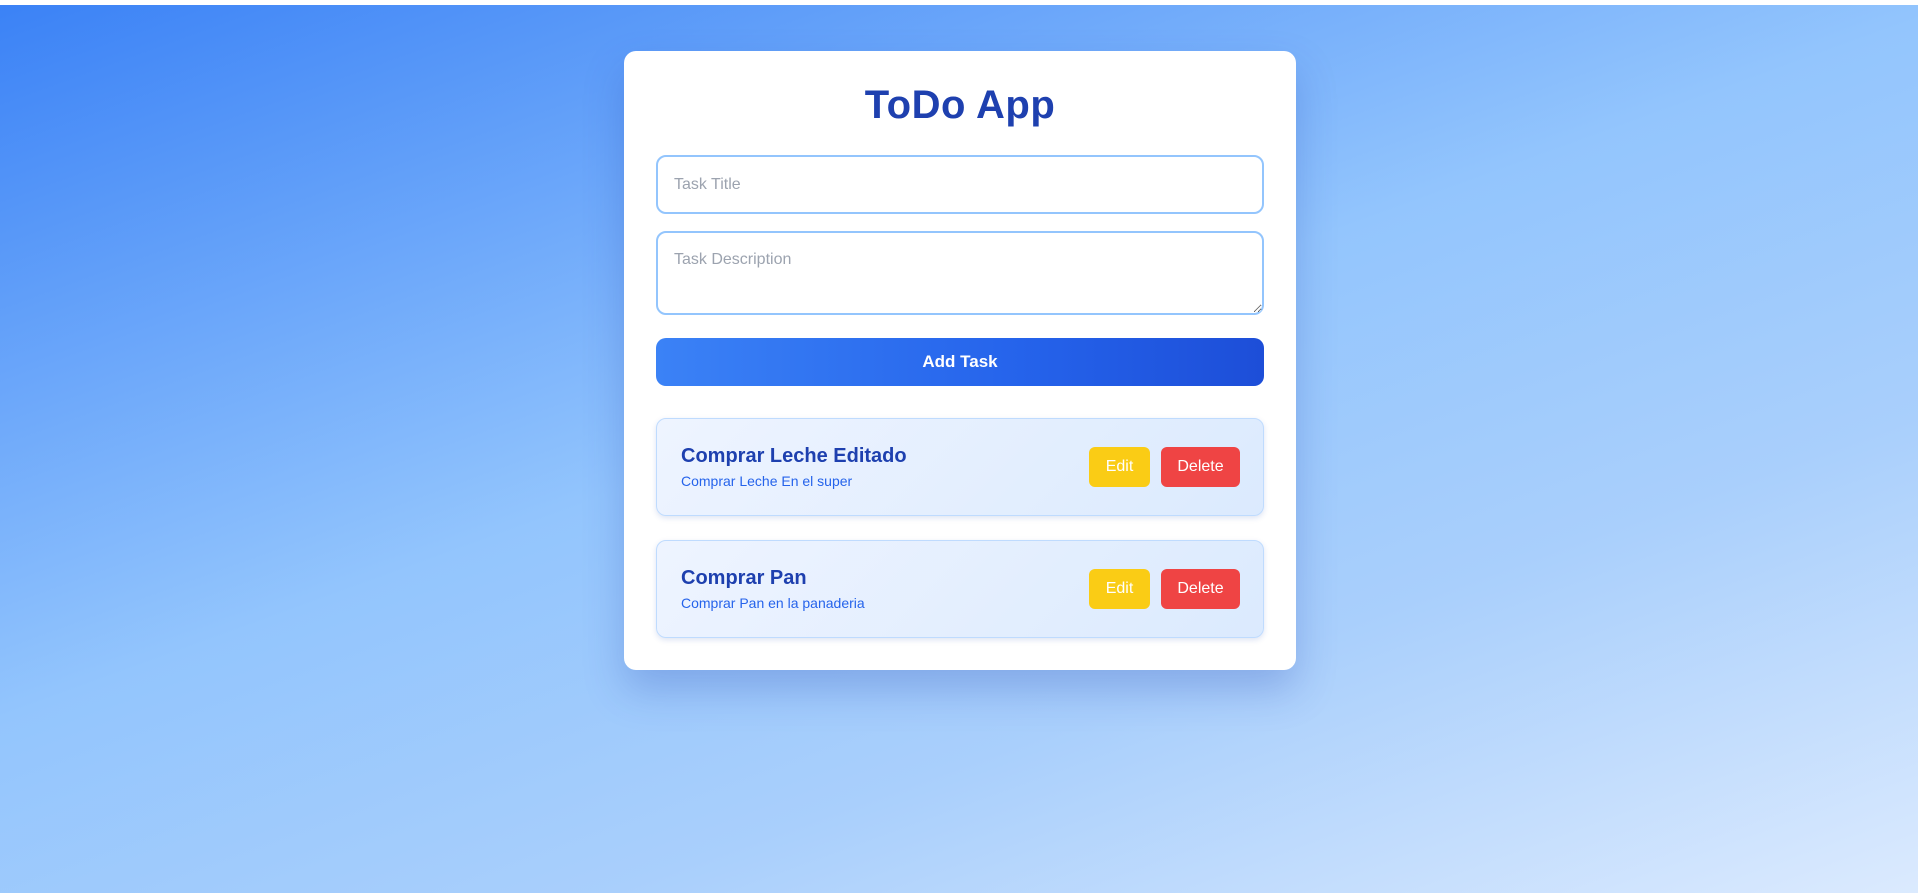 The height and width of the screenshot is (893, 1918). Describe the element at coordinates (744, 578) in the screenshot. I see `task-title: Comprar Pan` at that location.